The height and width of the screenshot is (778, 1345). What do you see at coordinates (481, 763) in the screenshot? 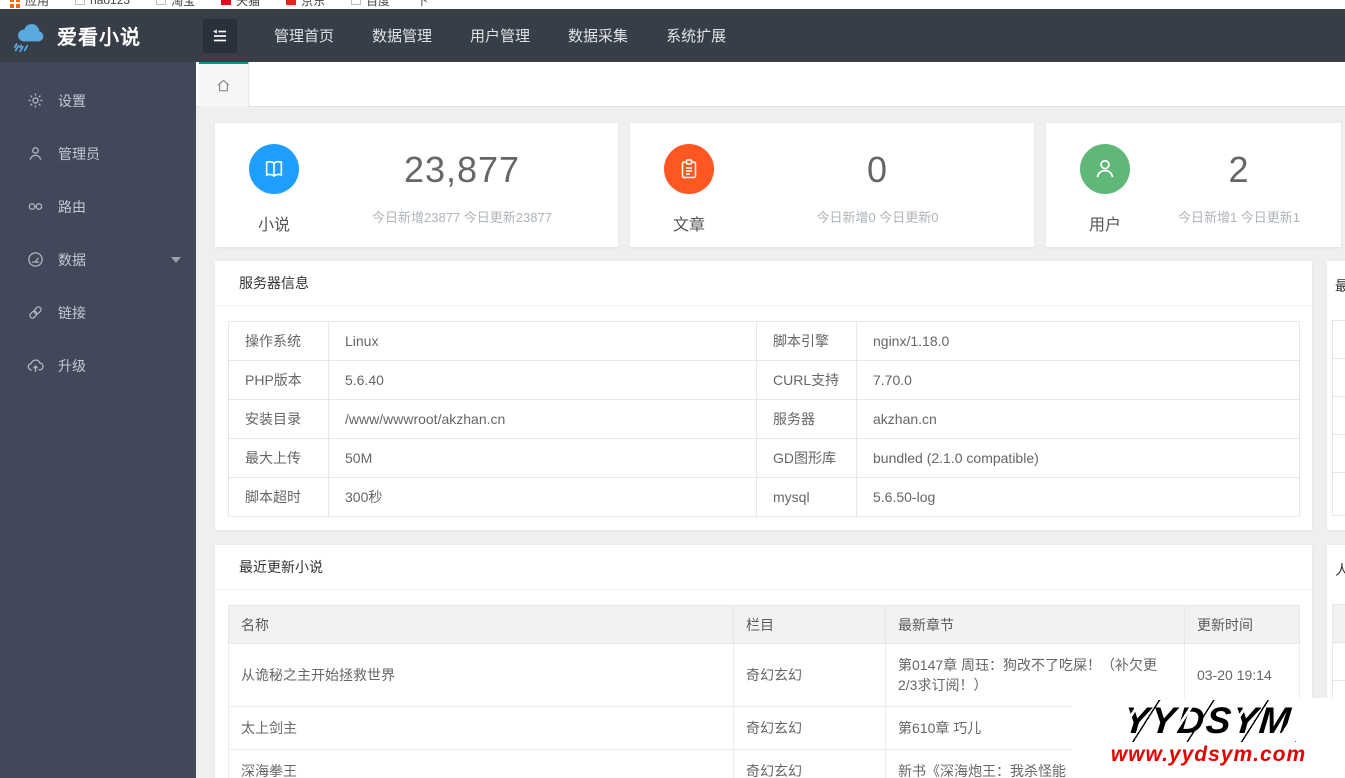
I see `novel-name: 深海拳王` at bounding box center [481, 763].